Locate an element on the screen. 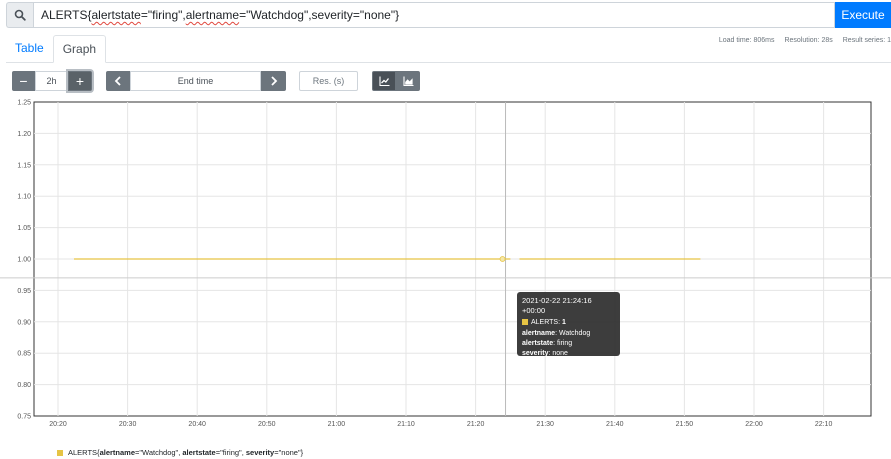 The height and width of the screenshot is (459, 891). legend-label-key: alertname is located at coordinates (117, 452).